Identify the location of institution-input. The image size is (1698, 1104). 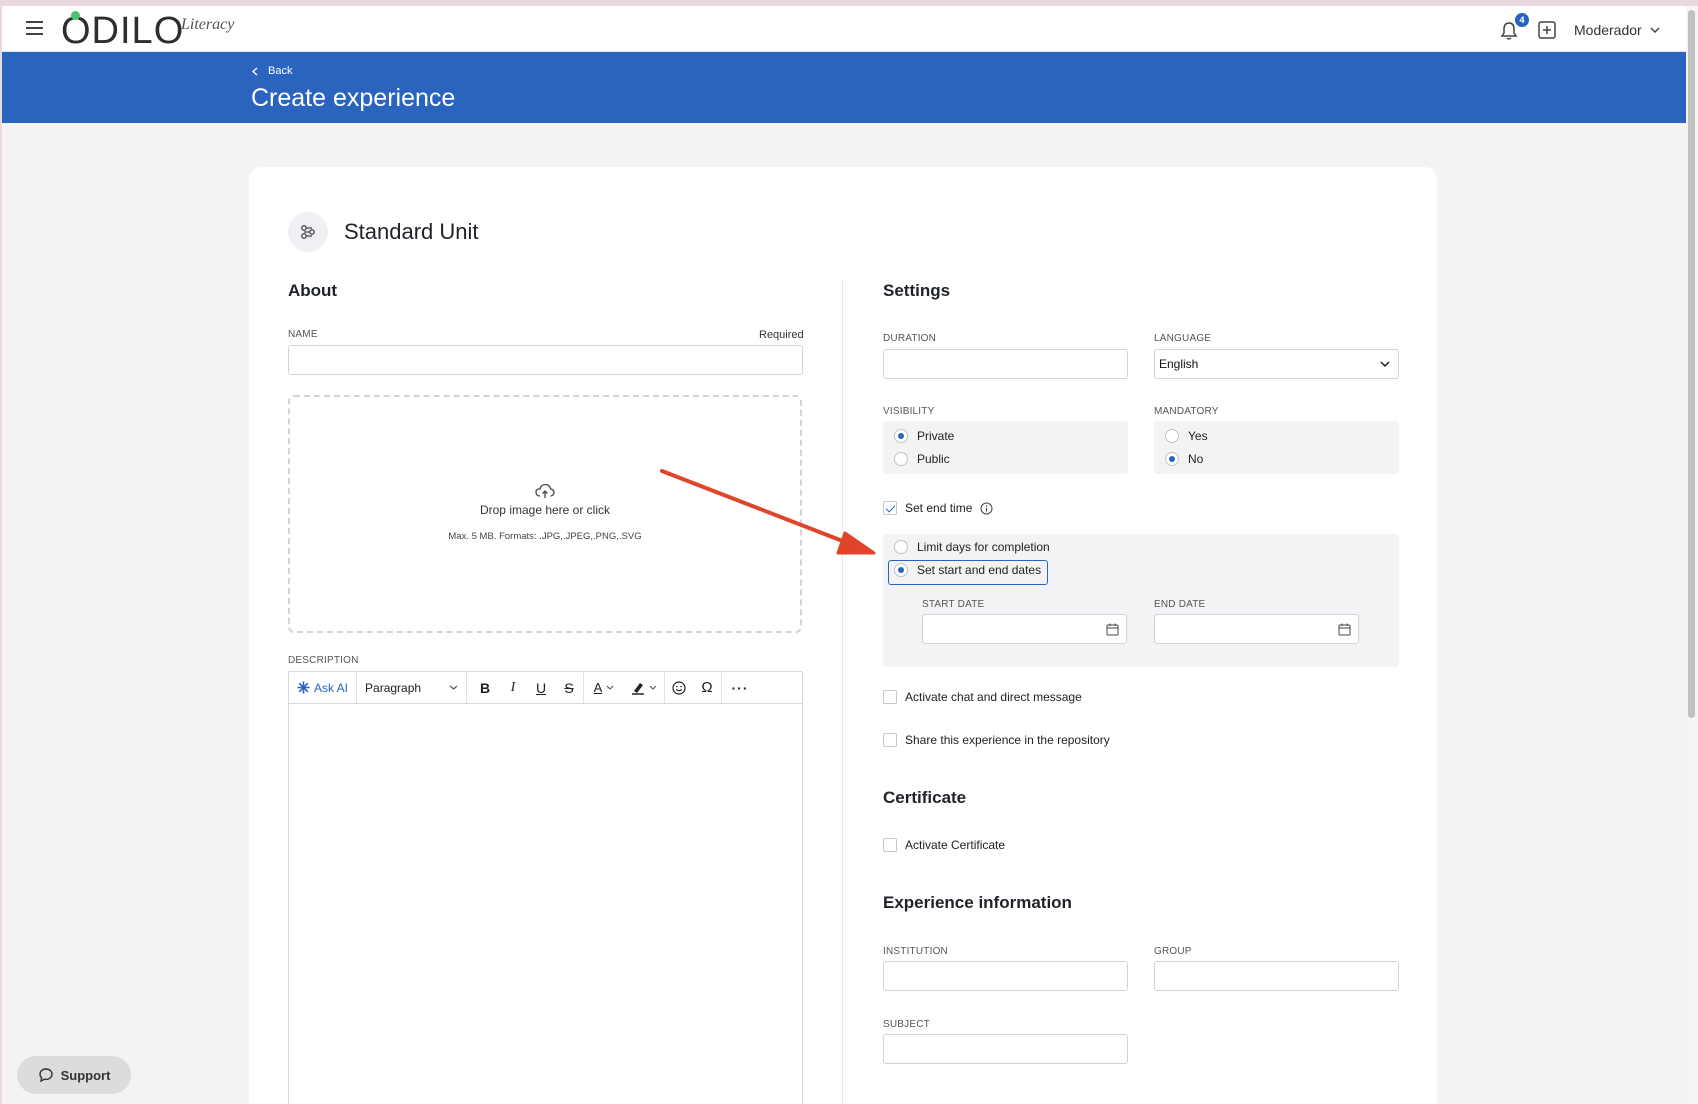
(1005, 976).